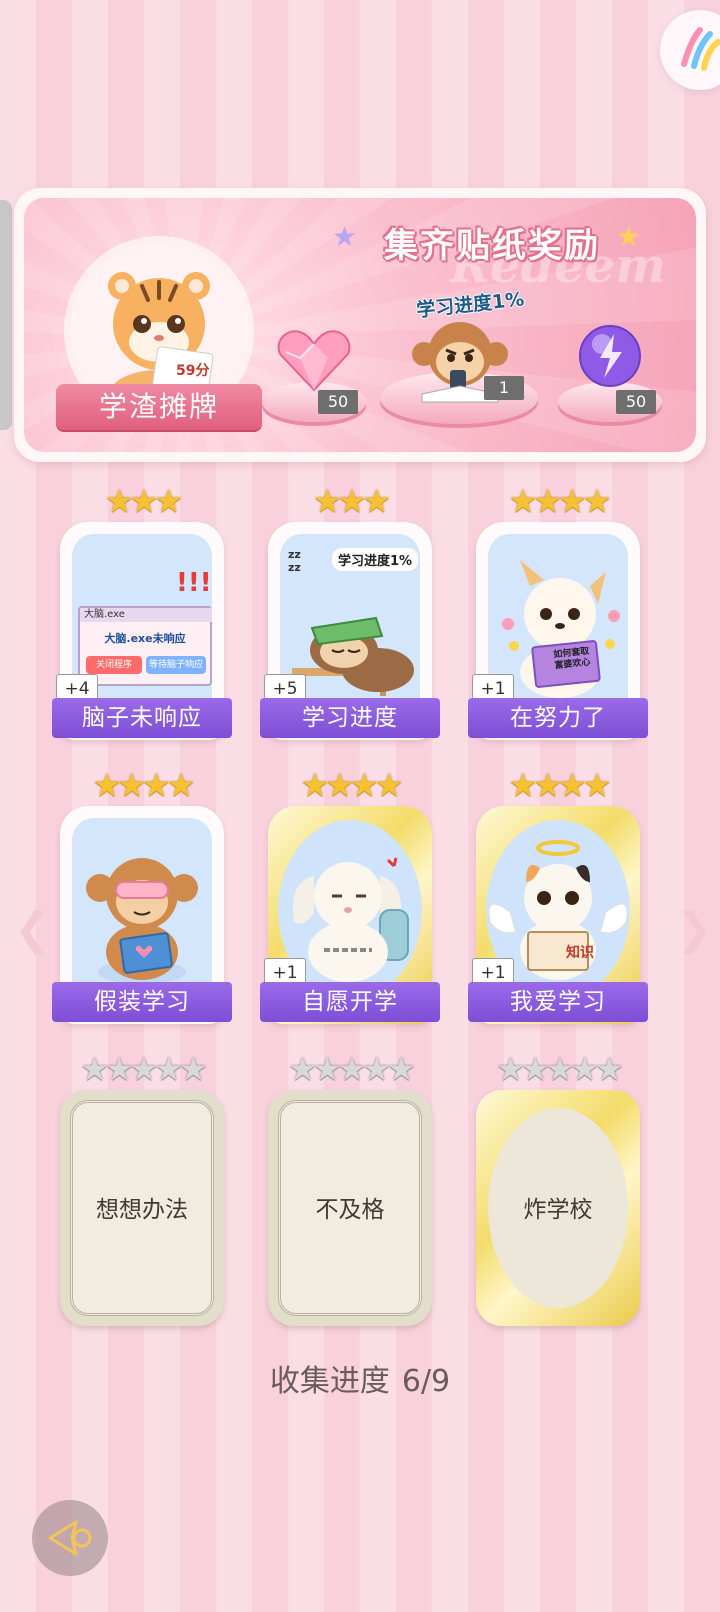  I want to click on collection-progress-value: 6/9, so click(426, 1381).